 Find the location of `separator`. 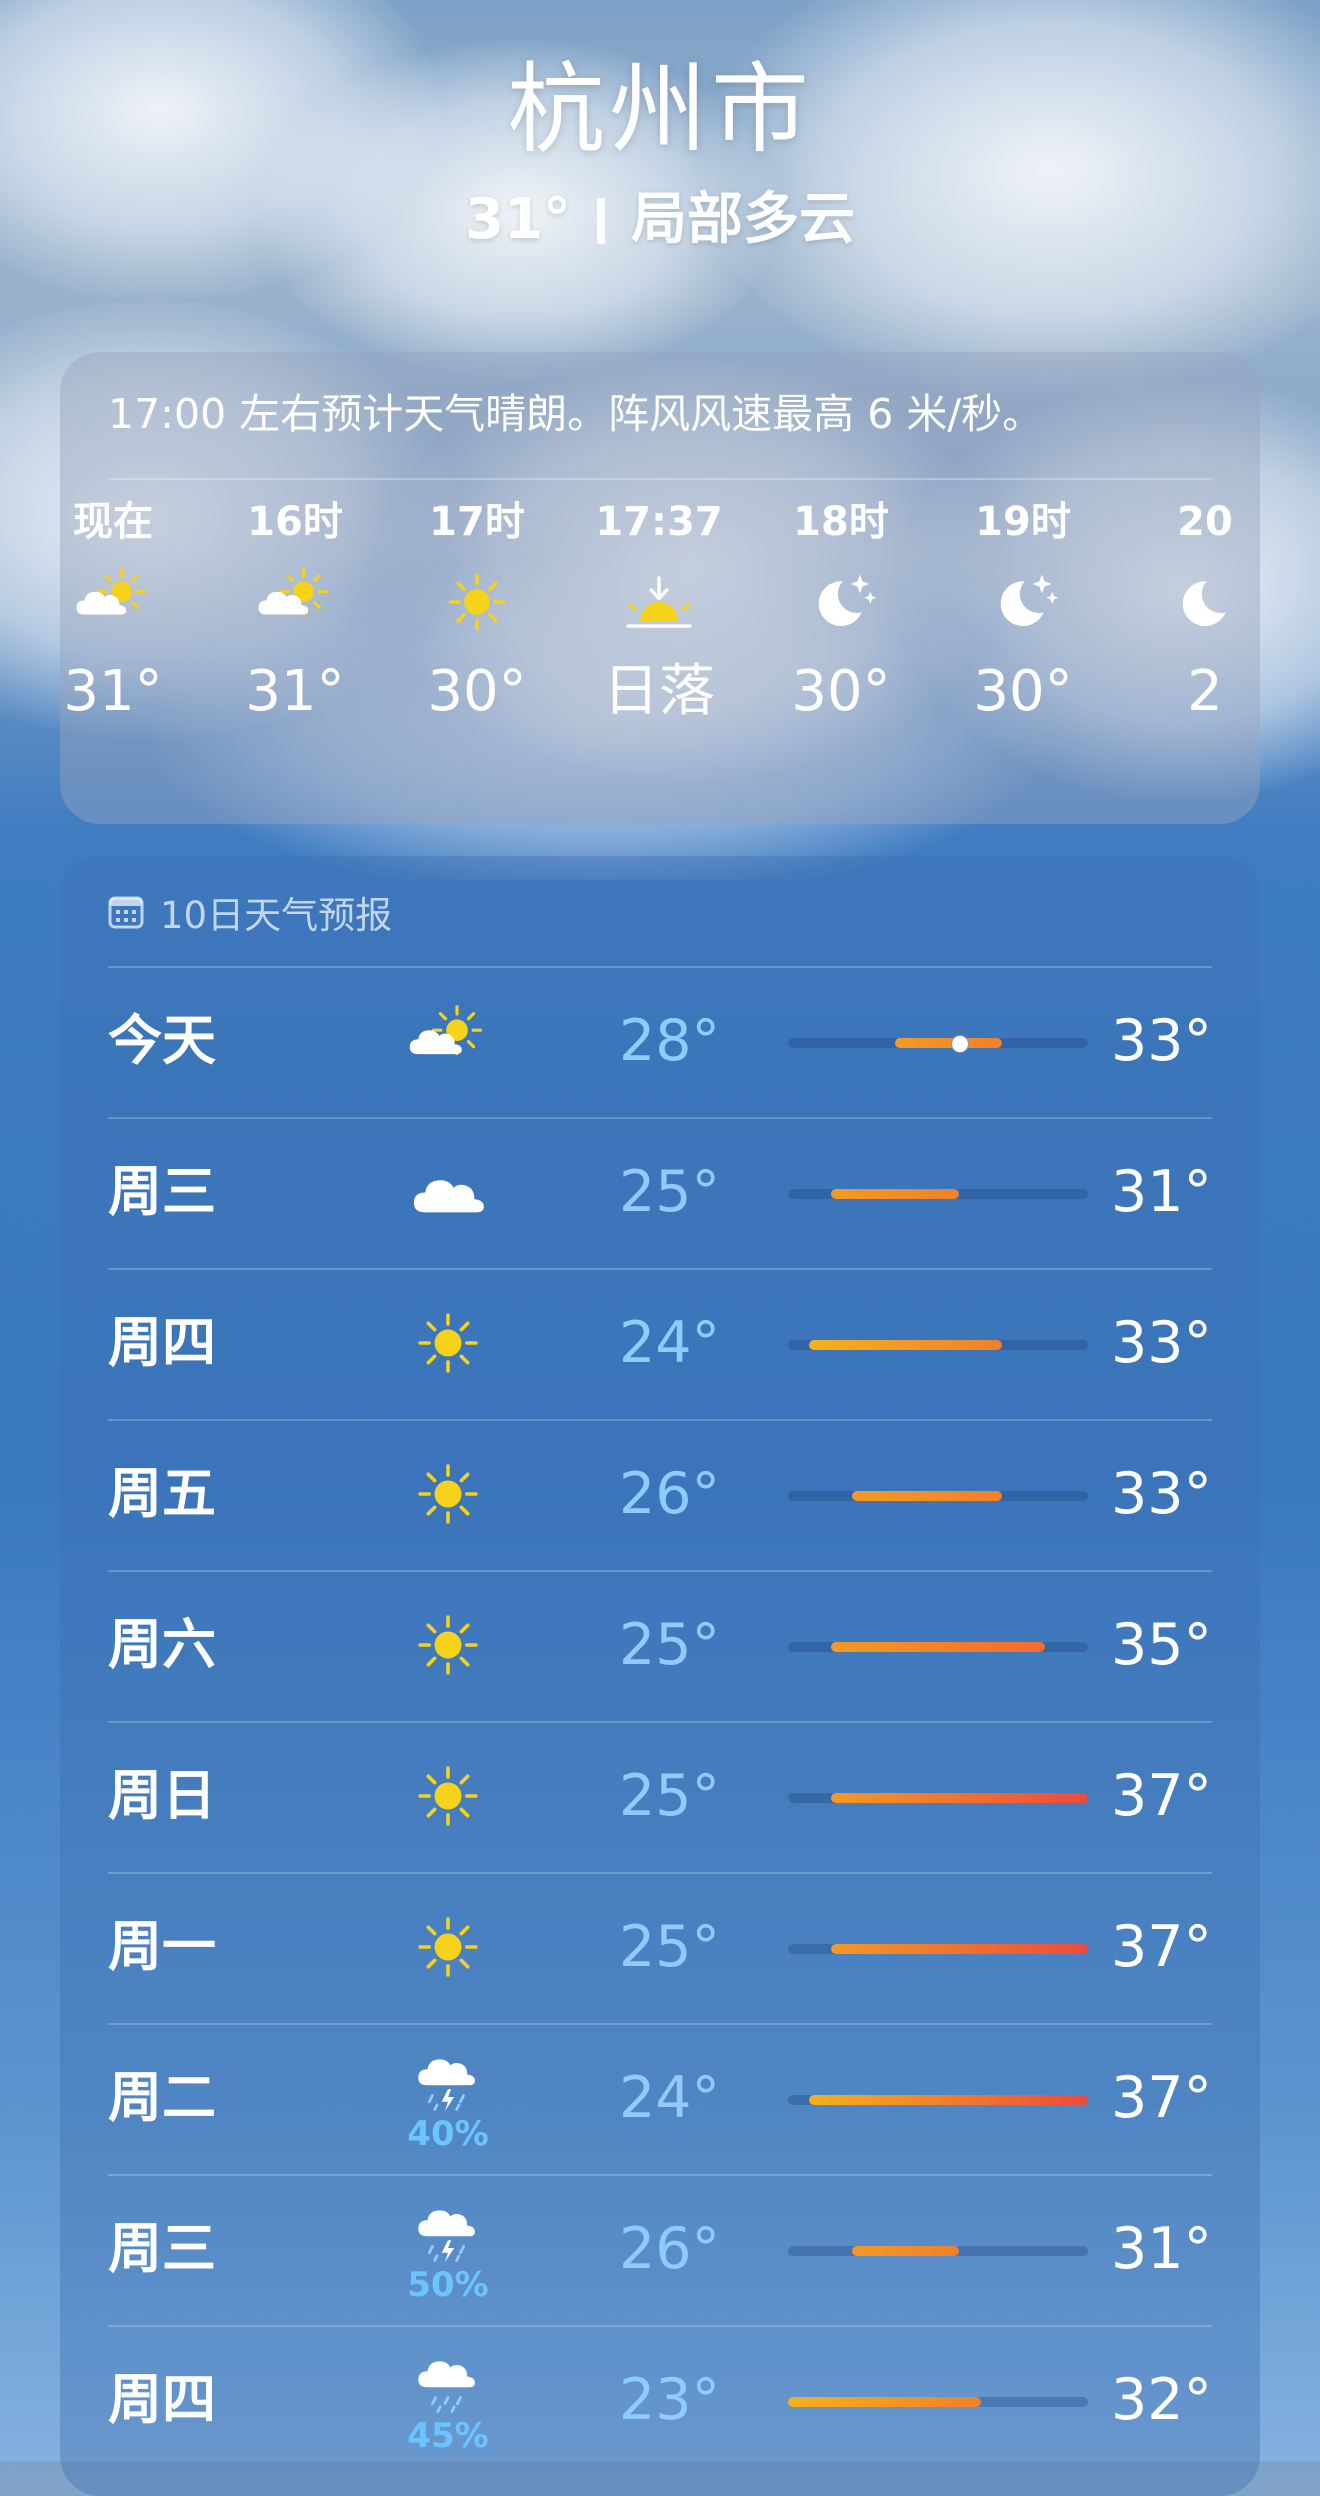

separator is located at coordinates (600, 221).